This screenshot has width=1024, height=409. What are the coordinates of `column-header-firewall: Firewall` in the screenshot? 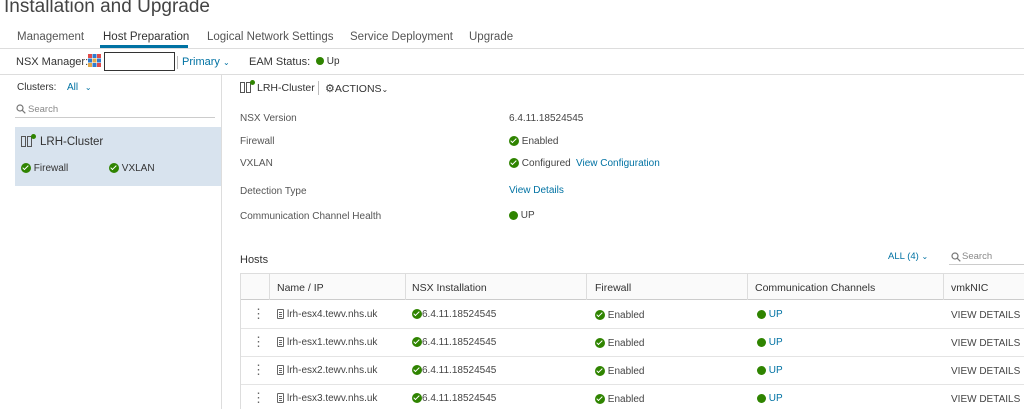 It's located at (613, 288).